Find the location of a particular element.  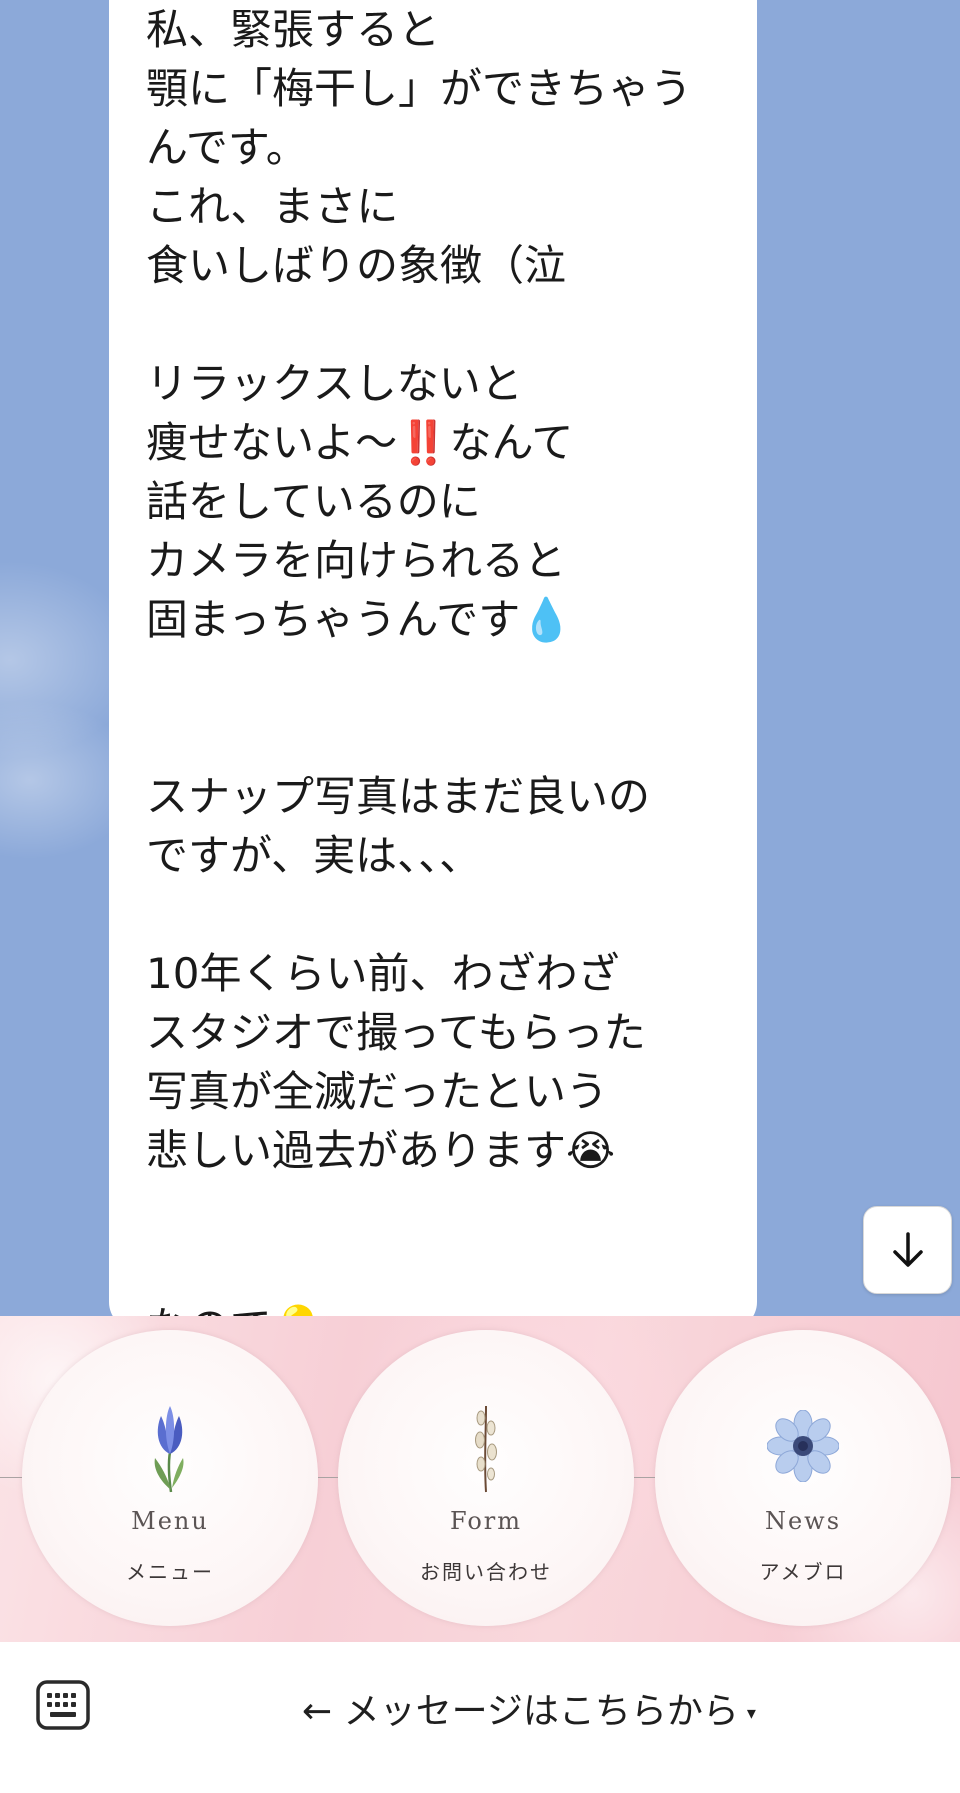

rich-menu-toggle: ← メッセージはこちらから ▾ is located at coordinates (480, 1708).